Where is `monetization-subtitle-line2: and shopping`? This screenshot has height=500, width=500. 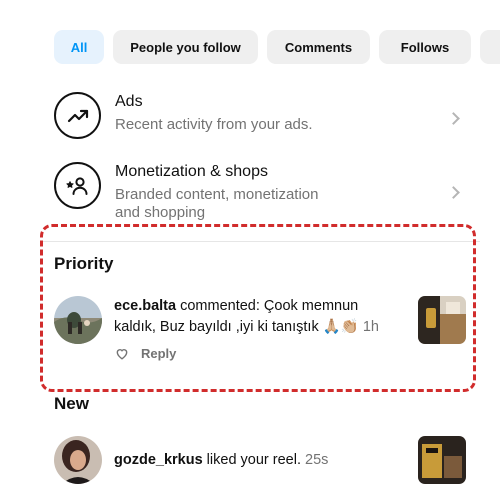
monetization-subtitle-line2: and shopping is located at coordinates (160, 212).